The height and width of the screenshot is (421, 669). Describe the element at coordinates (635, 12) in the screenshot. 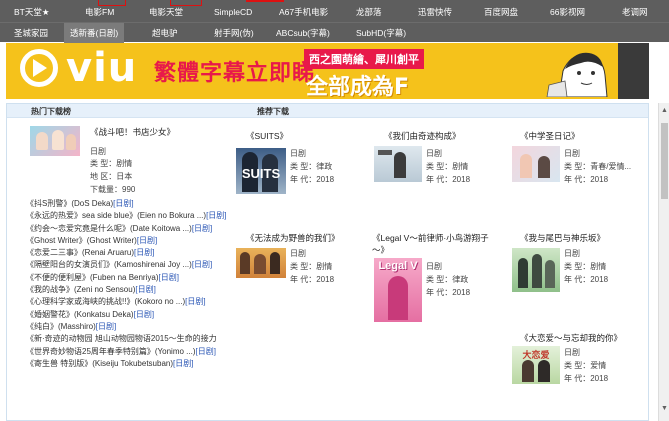

I see `nav-link-laodiao: 老调网` at that location.